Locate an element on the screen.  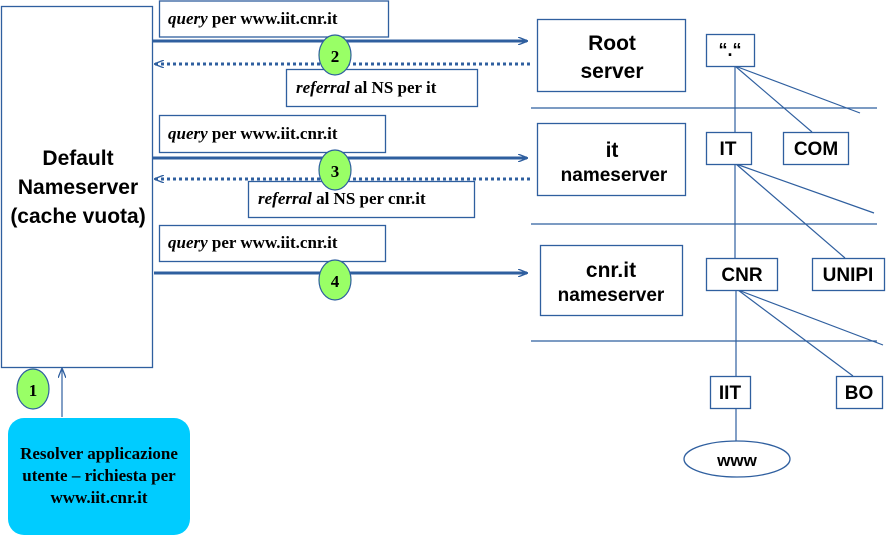
tree-node-bo: BO is located at coordinates (859, 392).